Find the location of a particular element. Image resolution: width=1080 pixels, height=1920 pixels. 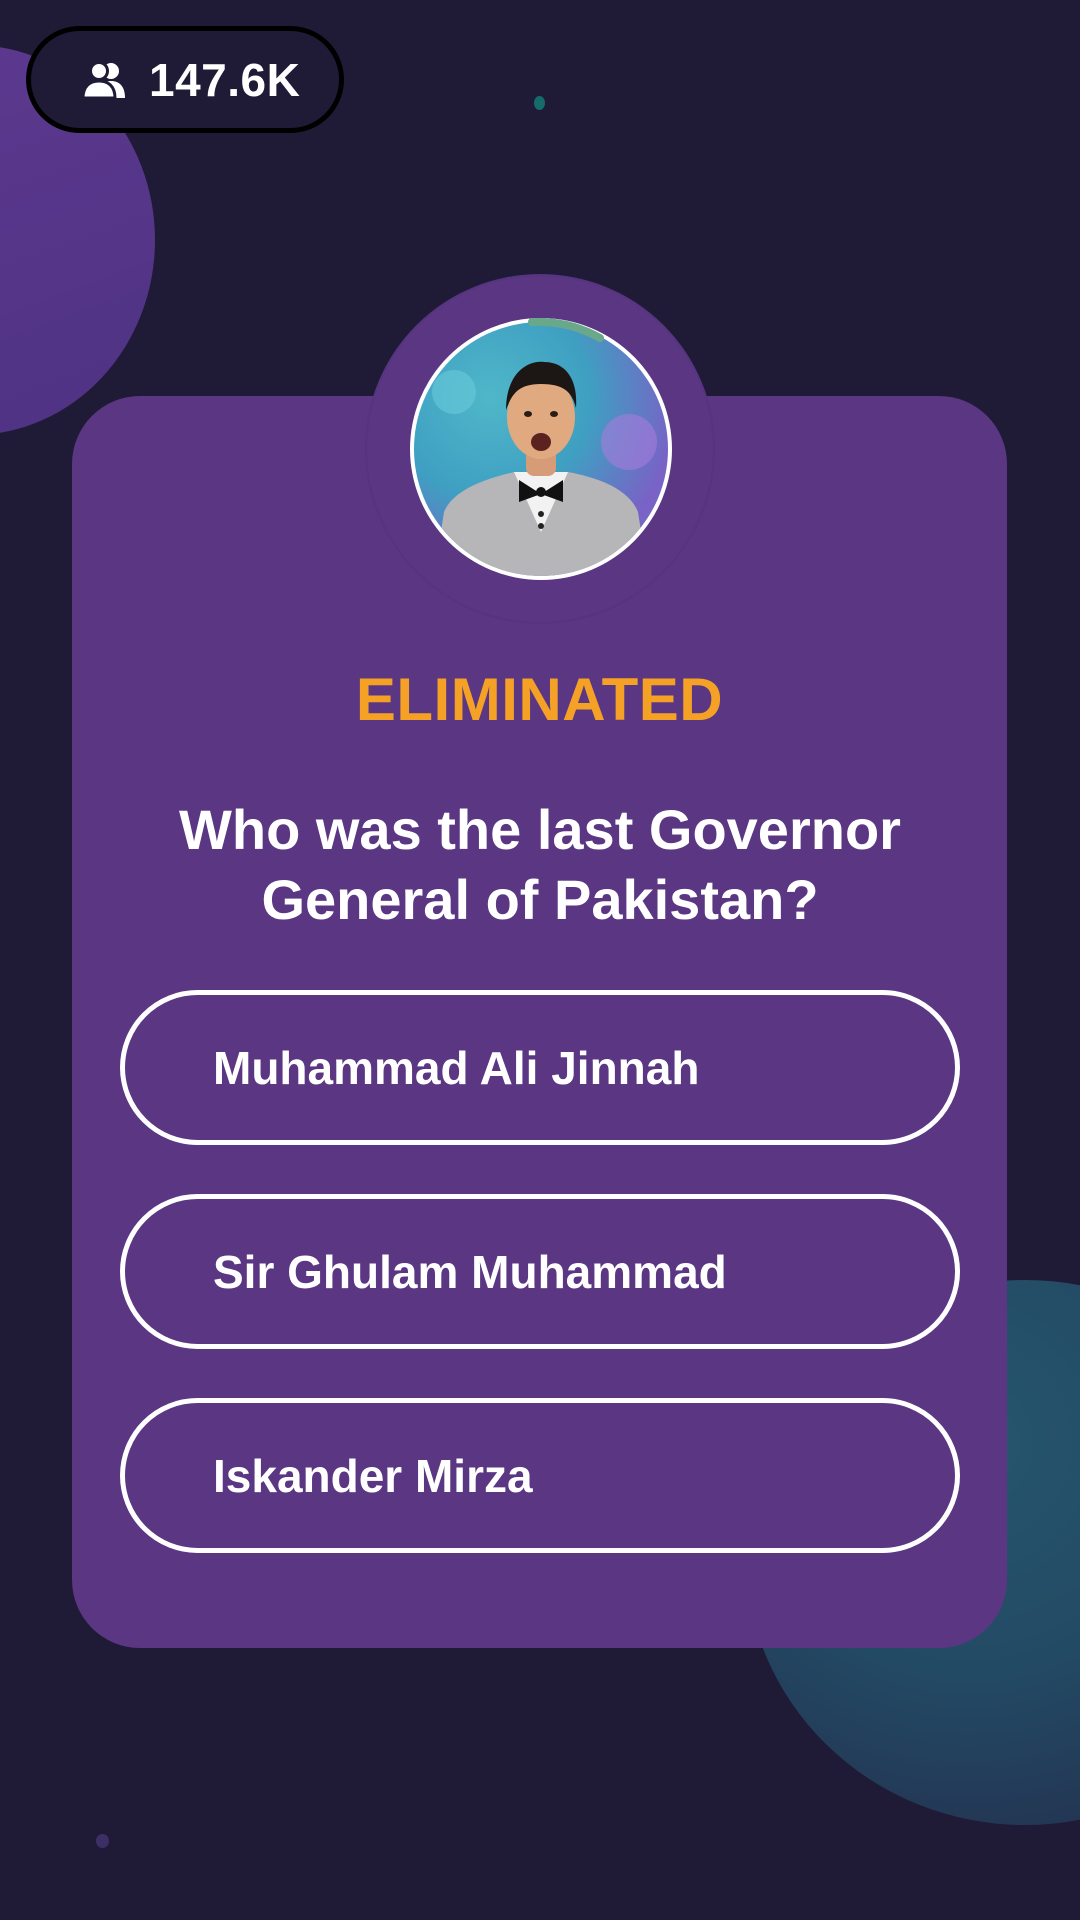

users-icon is located at coordinates (103, 79).